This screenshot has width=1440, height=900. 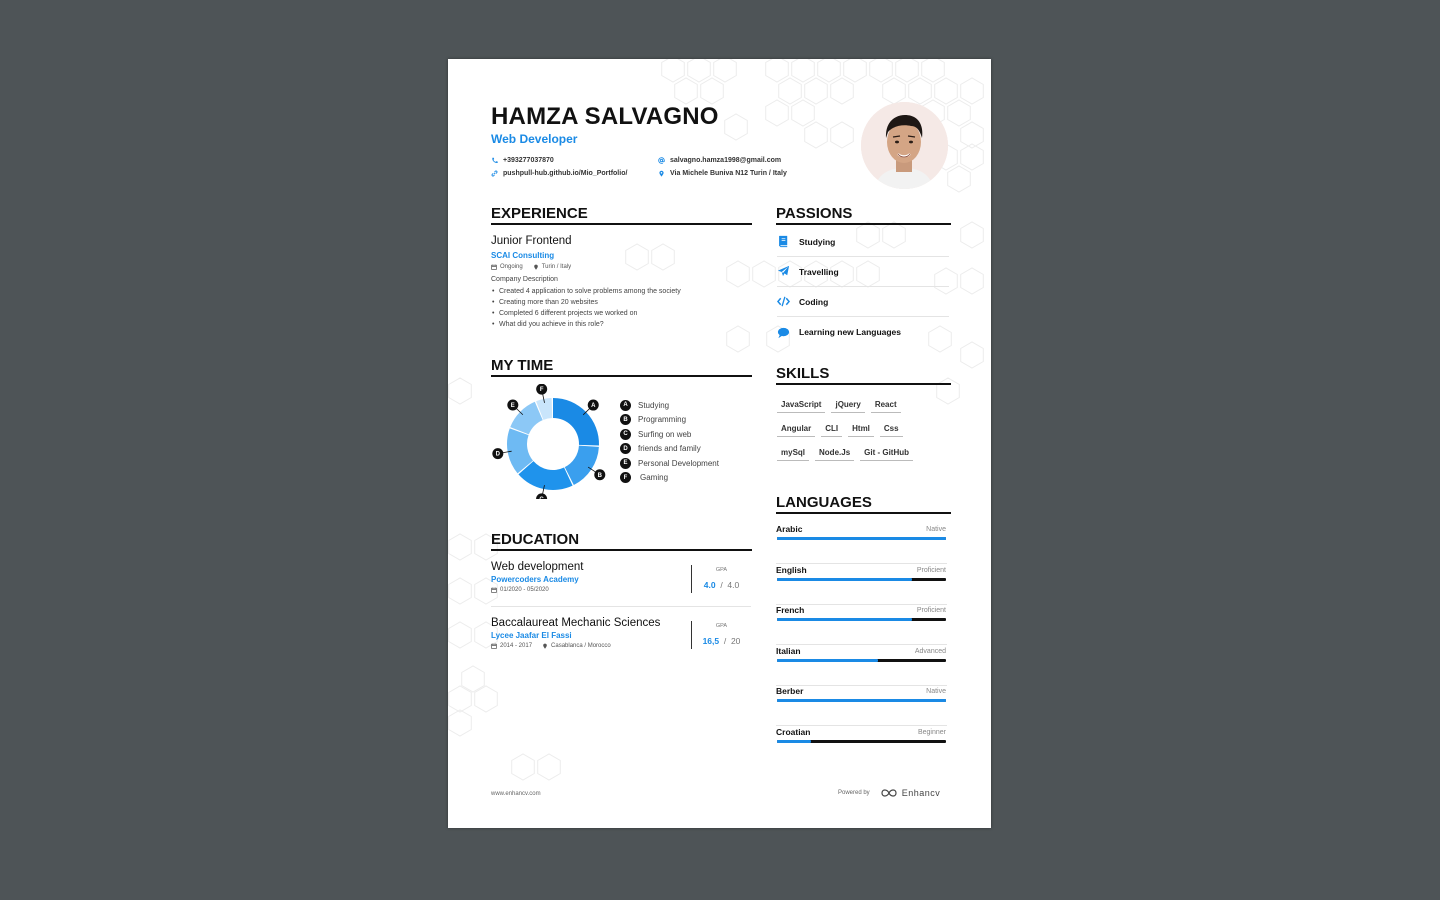 I want to click on footer-powered-by: Powered by Enhancv, so click(x=889, y=793).